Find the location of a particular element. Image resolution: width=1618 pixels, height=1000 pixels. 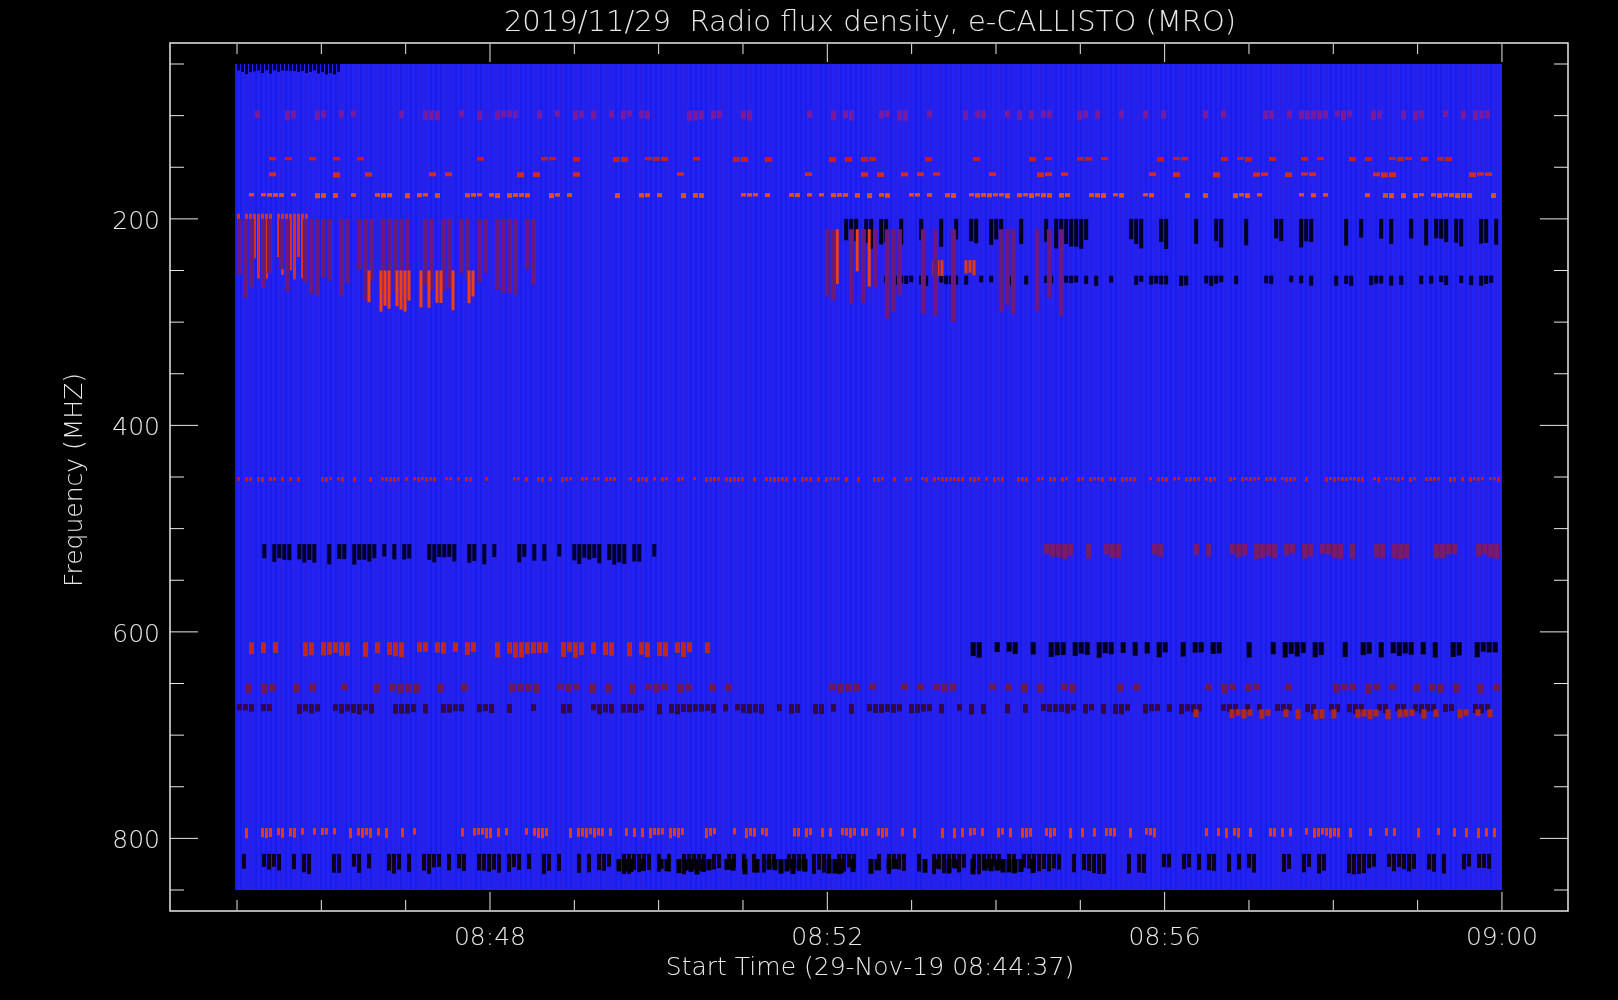

x-tick-label: 08:52 is located at coordinates (827, 936).